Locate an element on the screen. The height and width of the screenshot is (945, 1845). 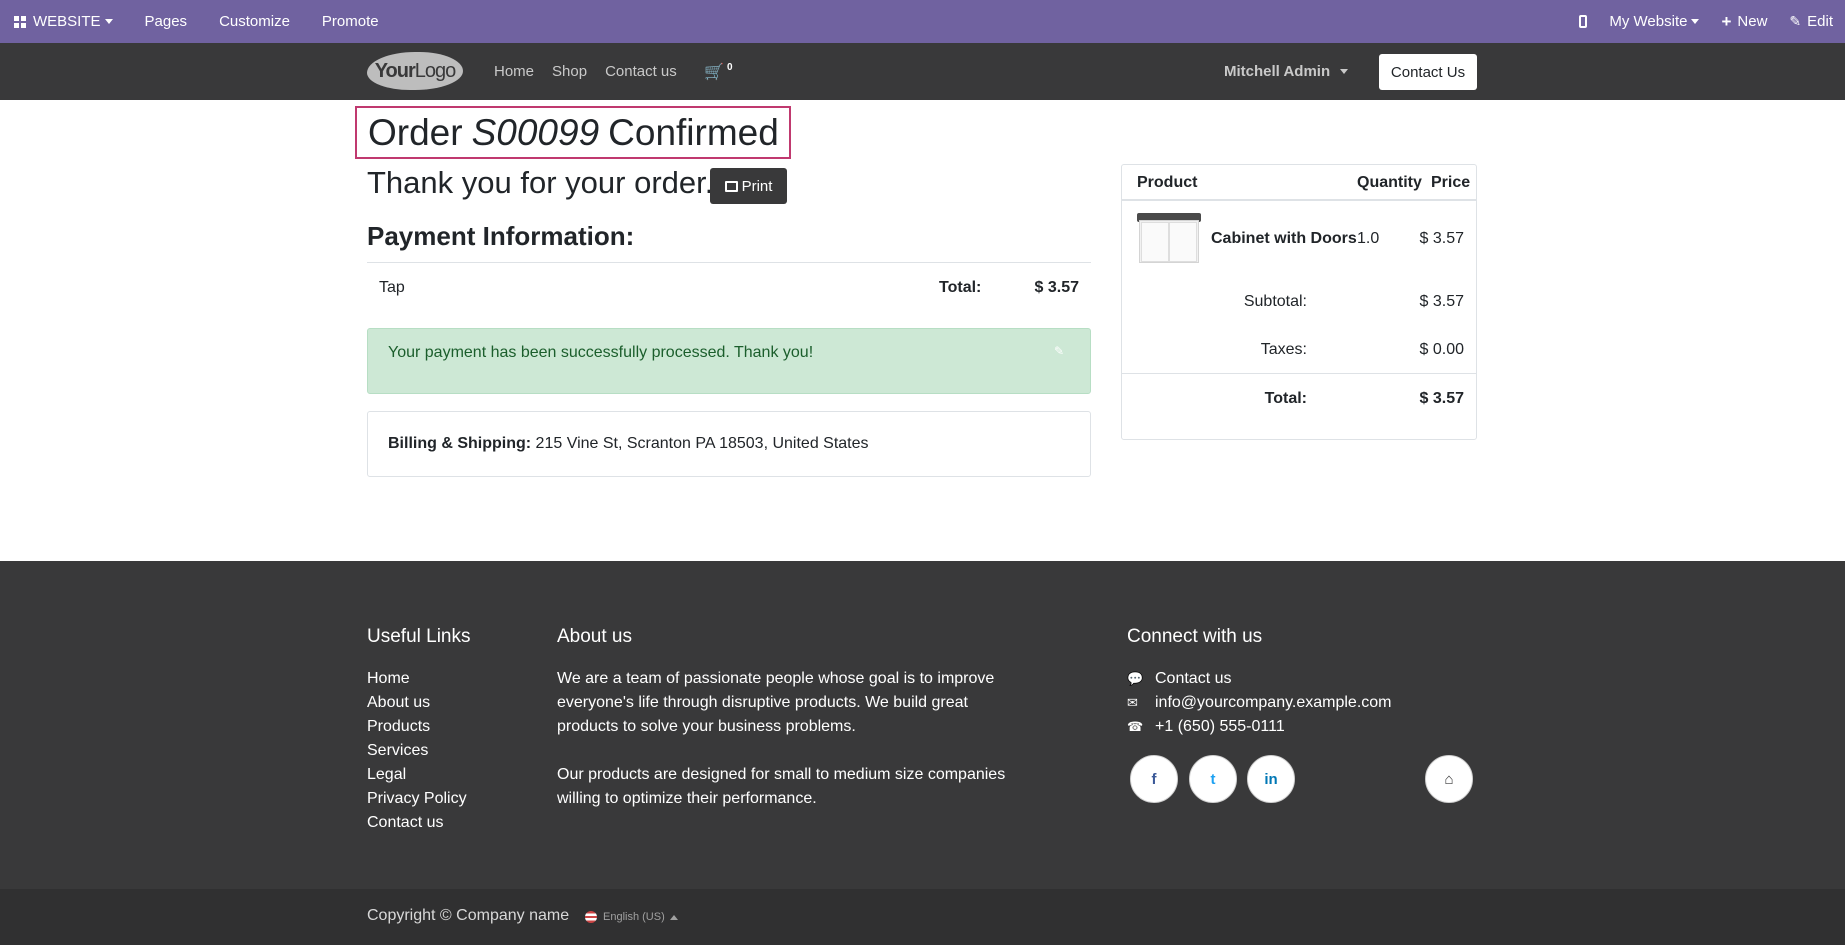
promote-menu: Promote is located at coordinates (350, 21).